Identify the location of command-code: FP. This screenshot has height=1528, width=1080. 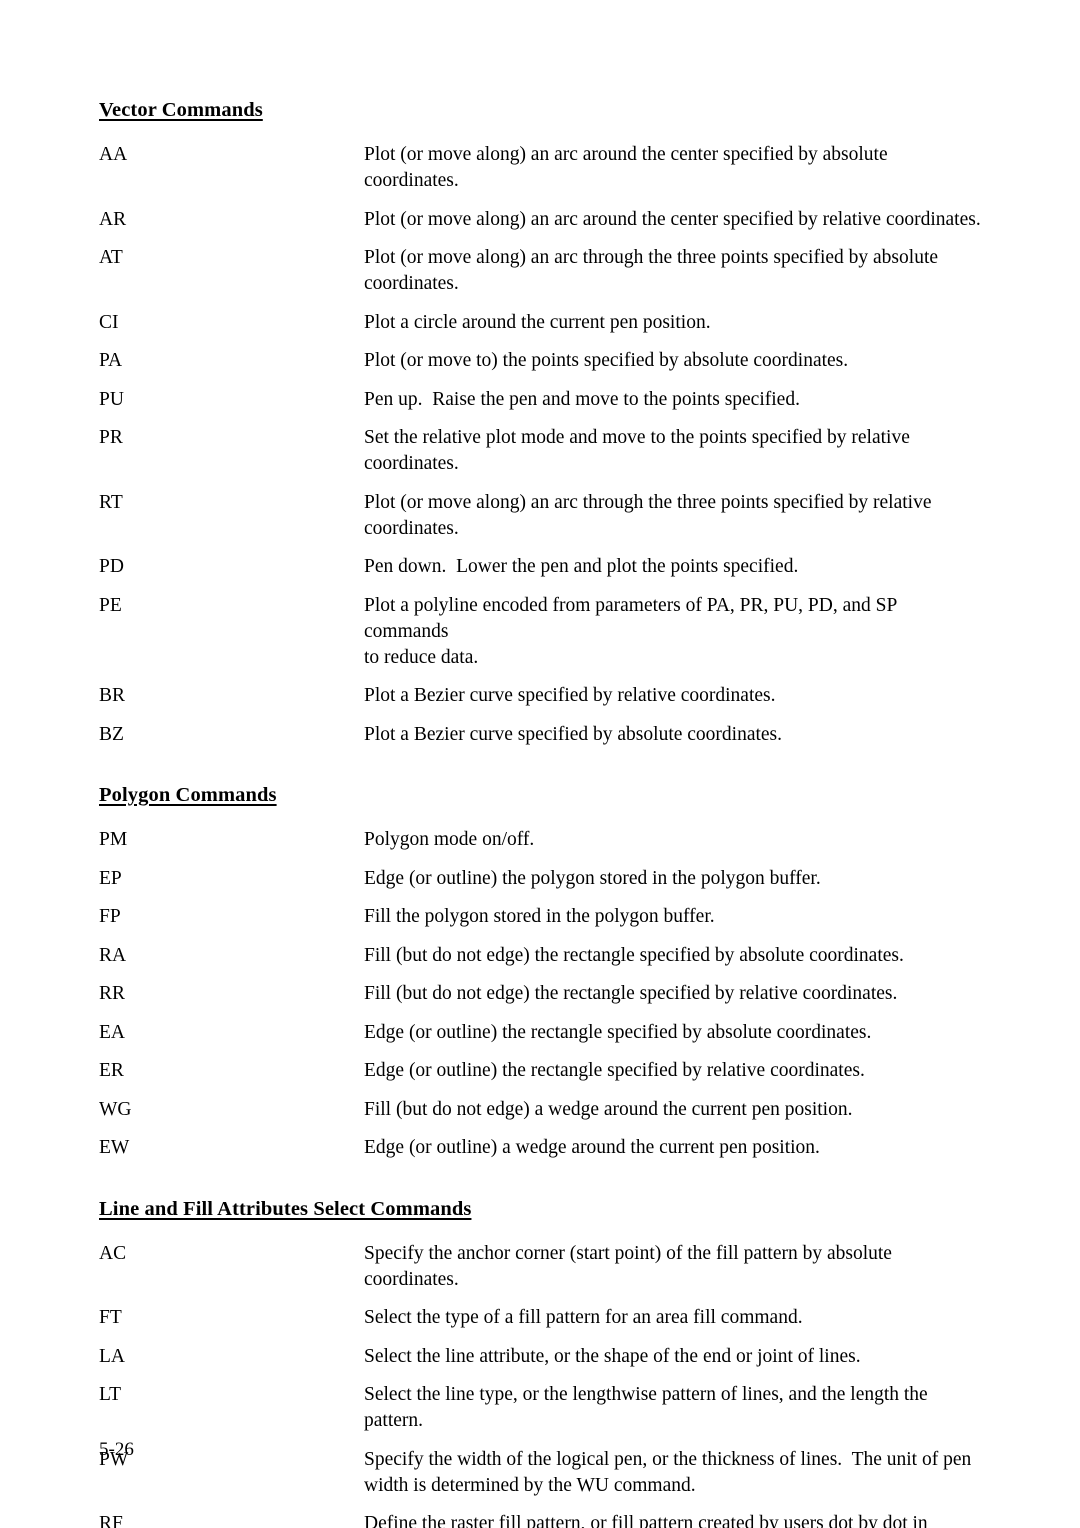
(110, 916).